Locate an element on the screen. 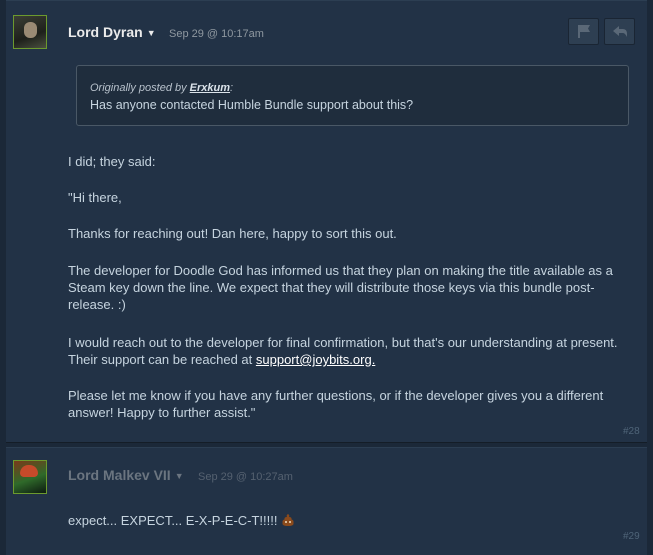 This screenshot has width=653, height=555. reply-icon is located at coordinates (620, 31).